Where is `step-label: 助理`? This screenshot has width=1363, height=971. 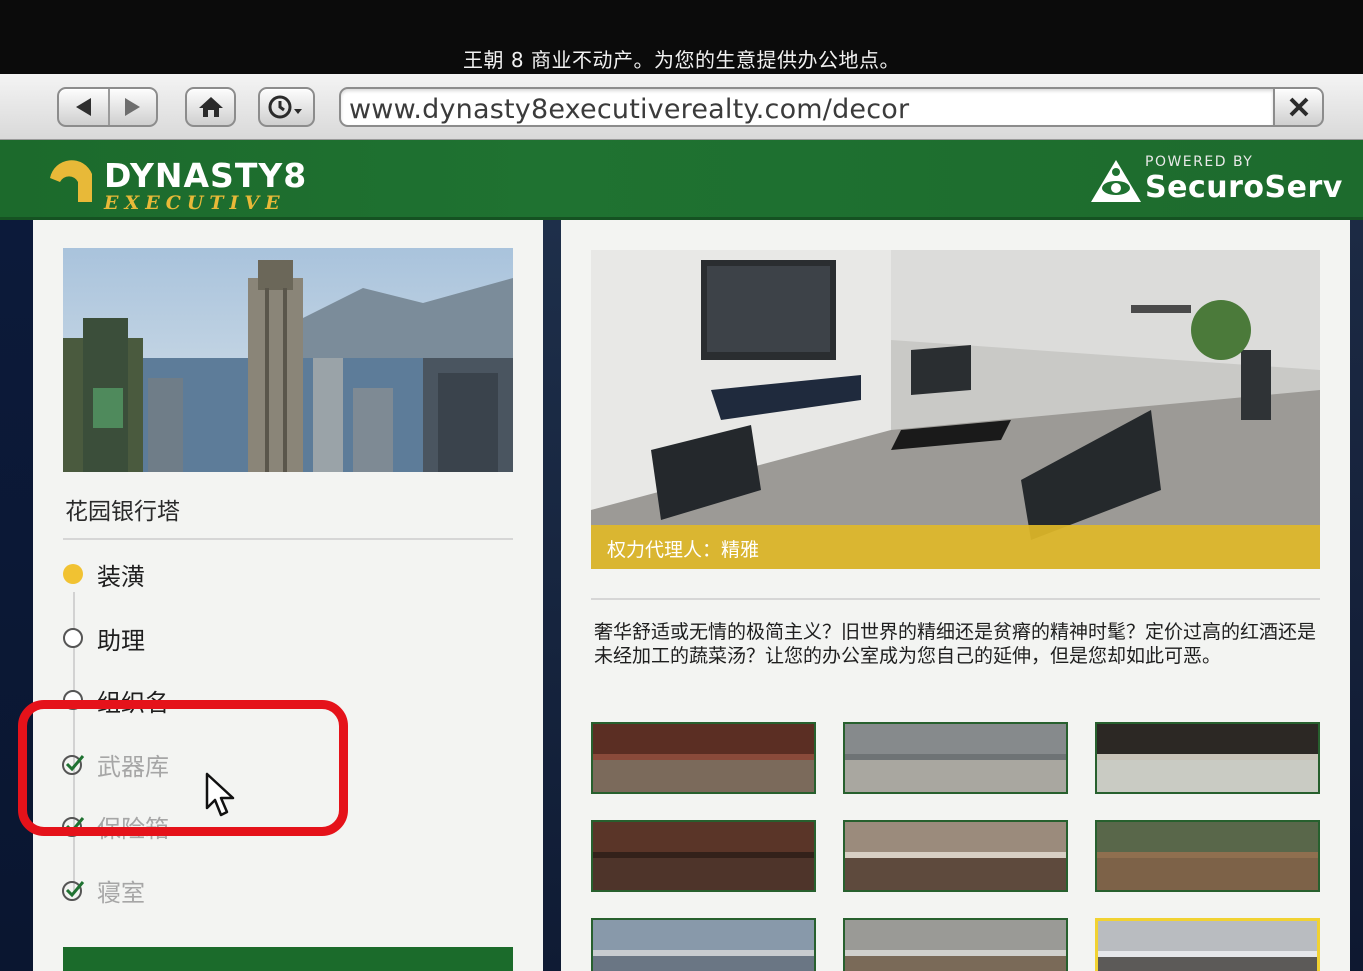 step-label: 助理 is located at coordinates (121, 640).